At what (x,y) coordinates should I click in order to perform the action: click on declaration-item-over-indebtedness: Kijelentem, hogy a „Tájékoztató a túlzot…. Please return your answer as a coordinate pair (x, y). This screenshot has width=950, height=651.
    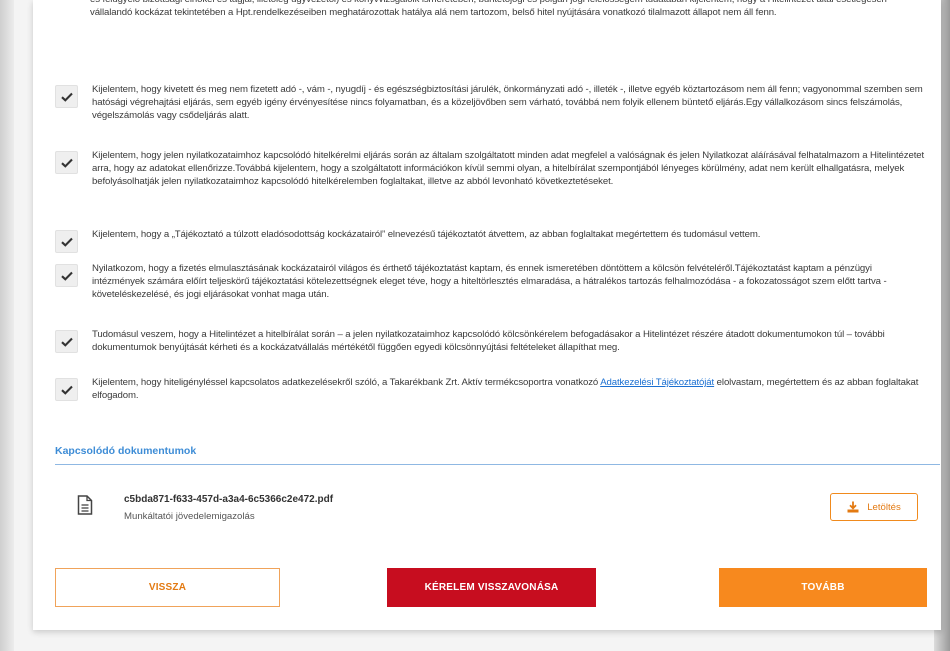
    Looking at the image, I should click on (490, 241).